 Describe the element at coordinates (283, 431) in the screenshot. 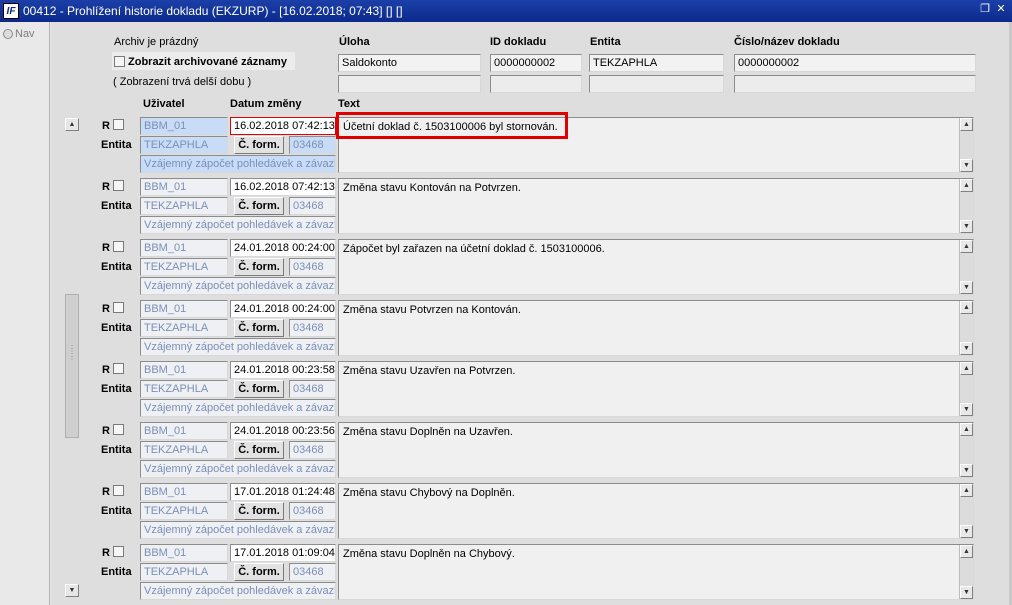

I see `date-field: 24.01.2018 00:23:56` at that location.